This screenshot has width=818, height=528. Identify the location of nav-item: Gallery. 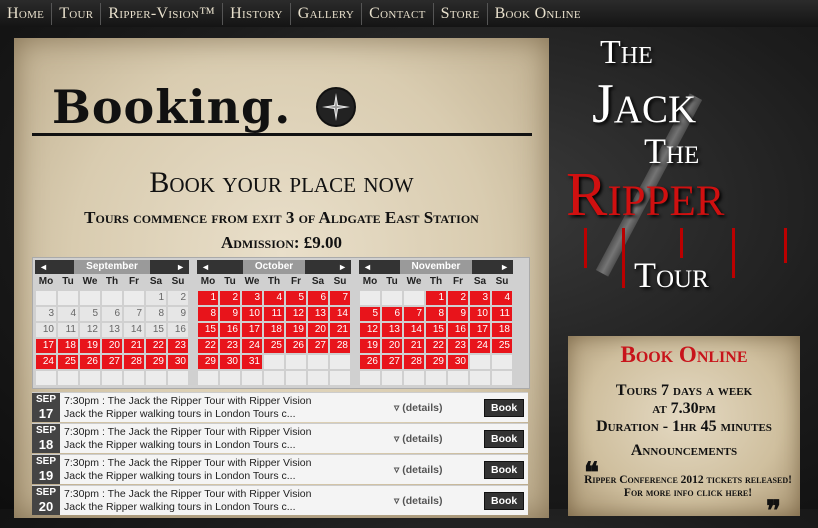
(327, 13).